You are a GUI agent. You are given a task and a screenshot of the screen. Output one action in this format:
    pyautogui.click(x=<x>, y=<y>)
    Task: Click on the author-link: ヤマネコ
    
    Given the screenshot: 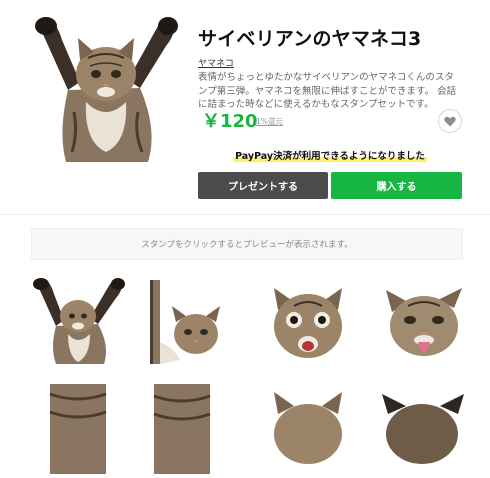 What is the action you would take?
    pyautogui.click(x=216, y=62)
    